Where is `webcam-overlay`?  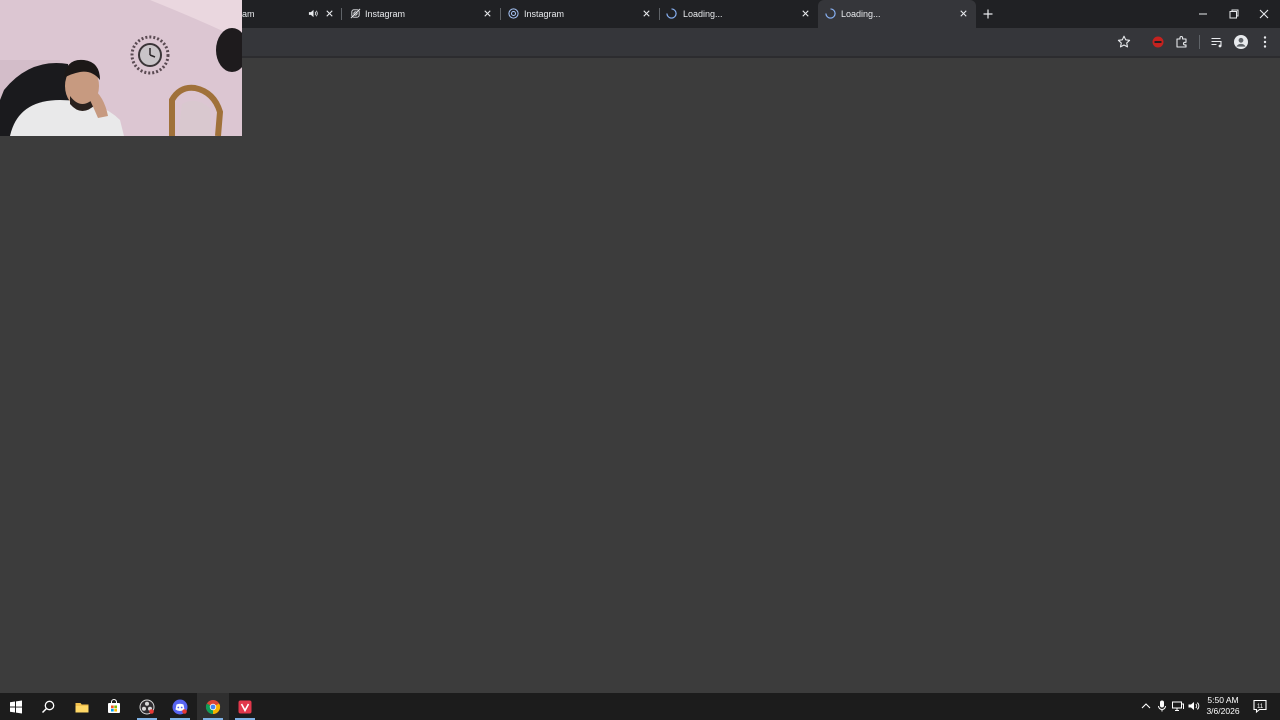 webcam-overlay is located at coordinates (121, 68).